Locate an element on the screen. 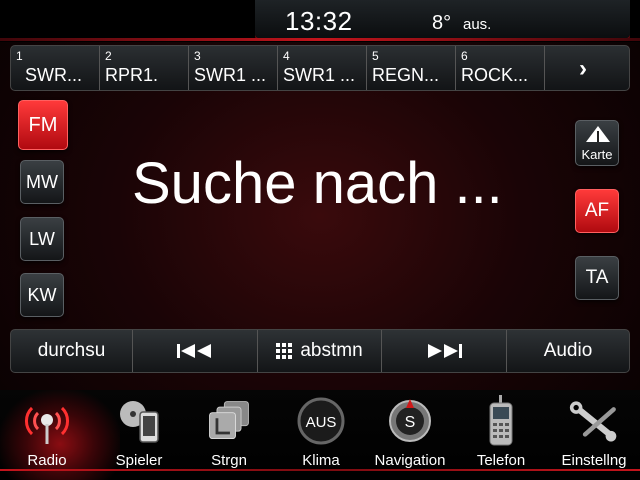 The image size is (640, 480). control-bar: durchsu abstmn Audio is located at coordinates (320, 351).